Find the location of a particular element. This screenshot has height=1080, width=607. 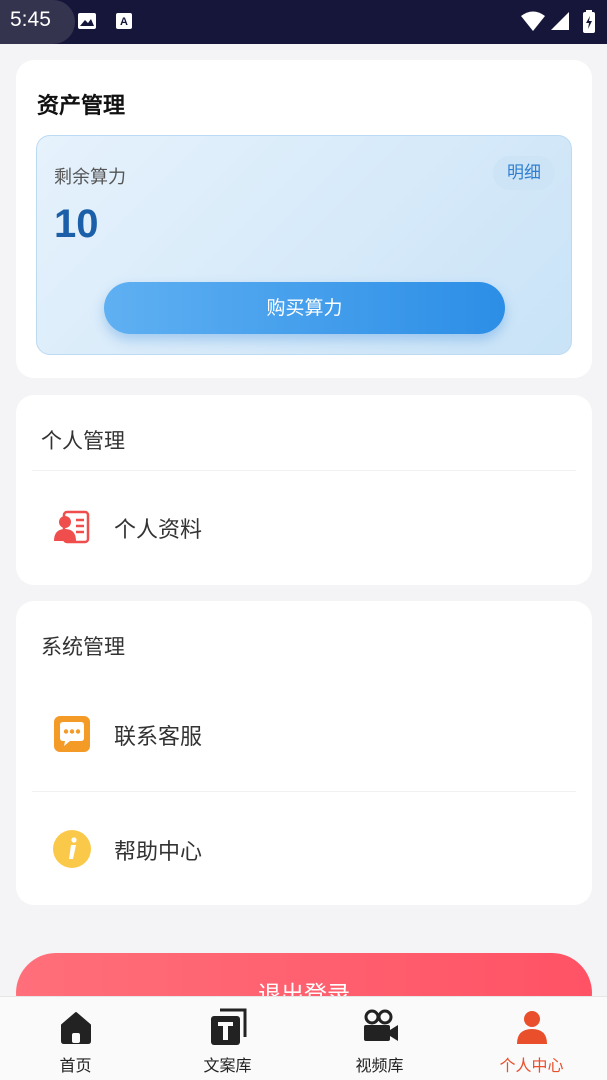

tab-personal-center: 个人中心 is located at coordinates (531, 1038).